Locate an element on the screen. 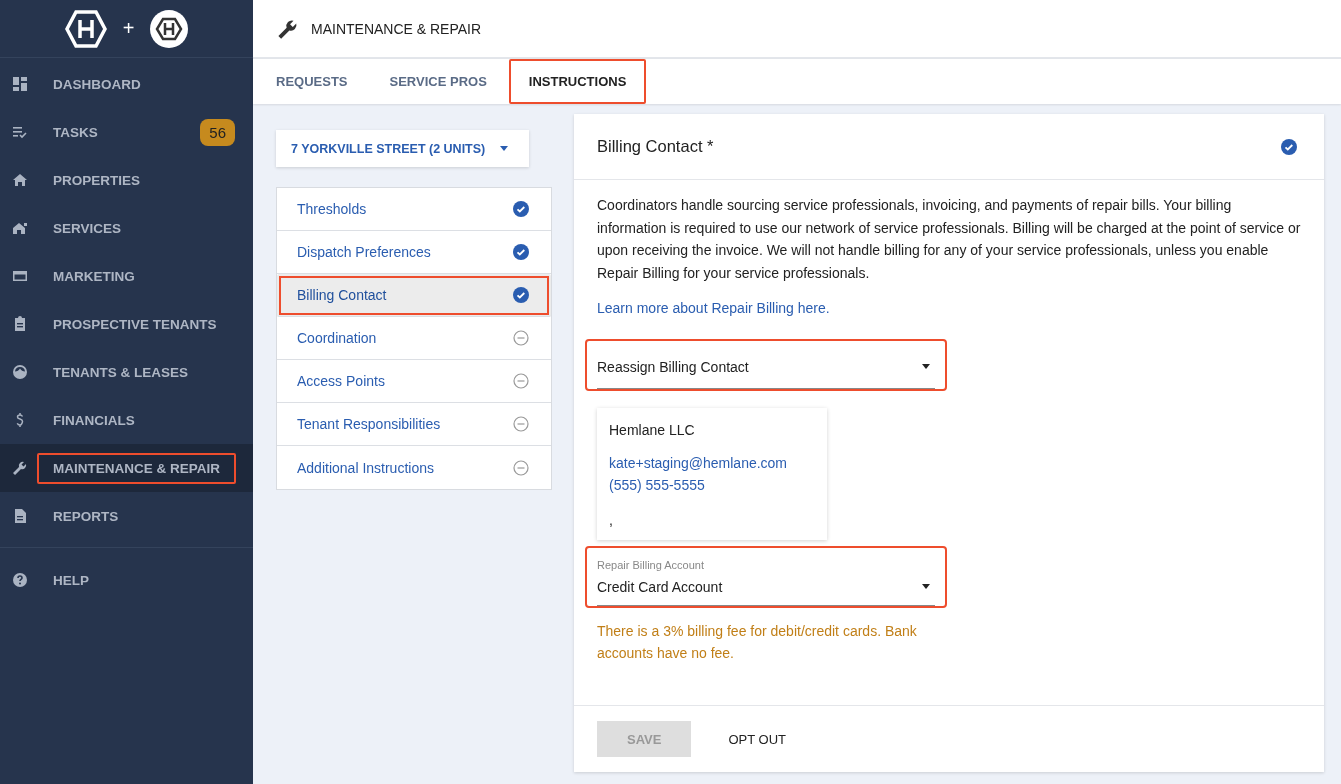 This screenshot has width=1341, height=784. step-item: Access Points is located at coordinates (414, 381).